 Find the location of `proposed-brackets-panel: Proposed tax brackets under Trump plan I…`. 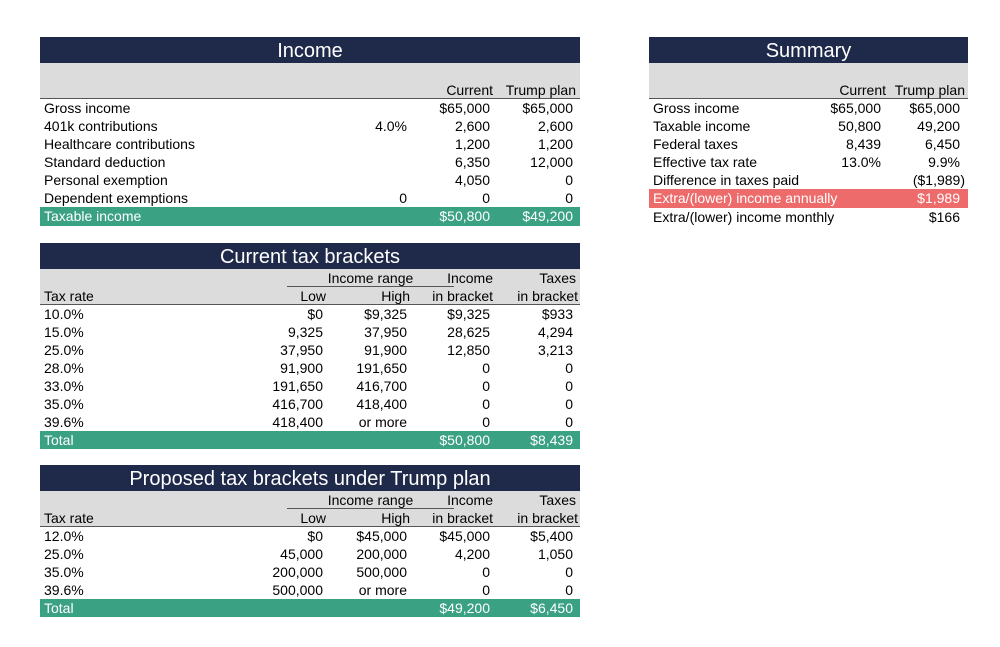

proposed-brackets-panel: Proposed tax brackets under Trump plan I… is located at coordinates (310, 541).